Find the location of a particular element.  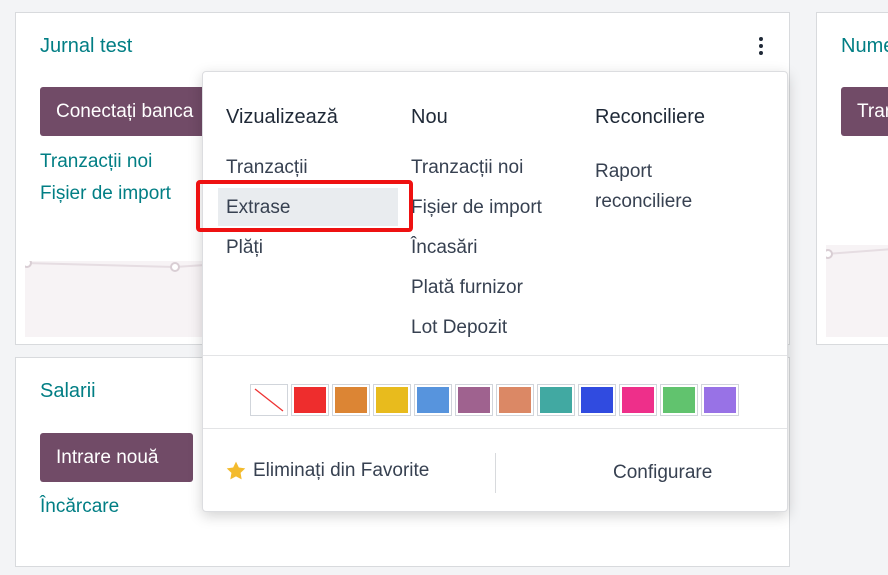

color-swatch-purple is located at coordinates (474, 400).